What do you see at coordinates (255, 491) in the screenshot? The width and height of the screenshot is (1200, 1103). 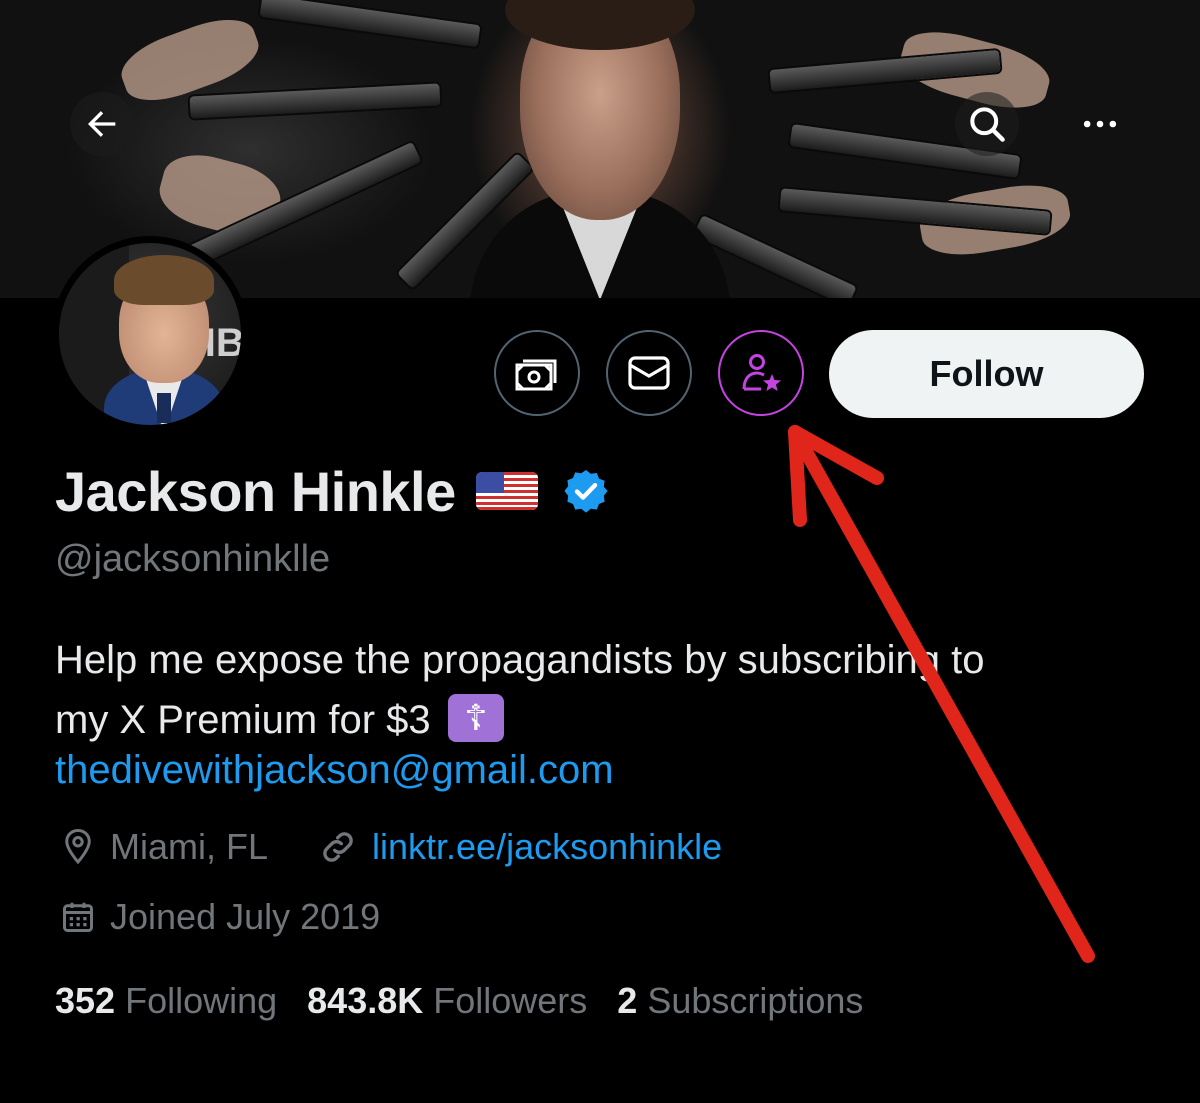 I see `display-name: Jackson Hinkle` at bounding box center [255, 491].